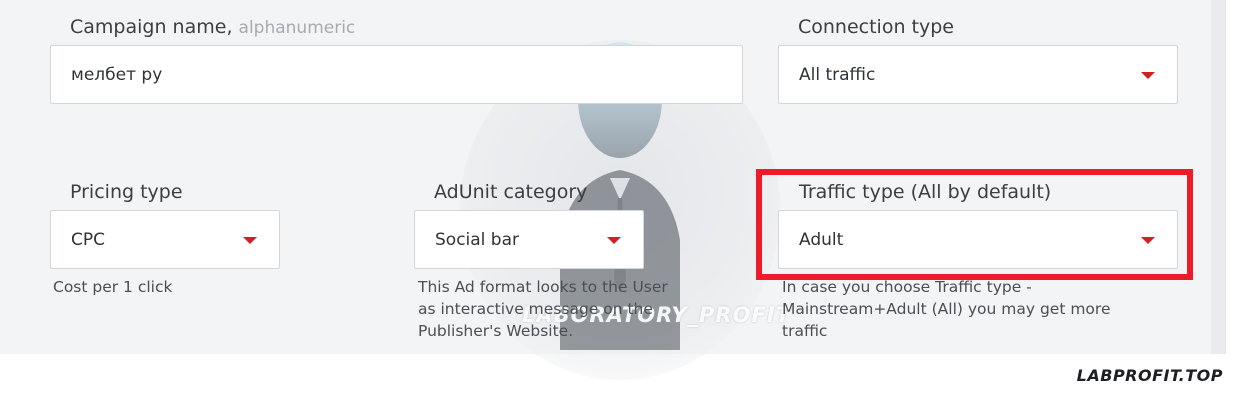 This screenshot has width=1239, height=408. Describe the element at coordinates (148, 27) in the screenshot. I see `campaign-name-label-text: Campaign name` at that location.